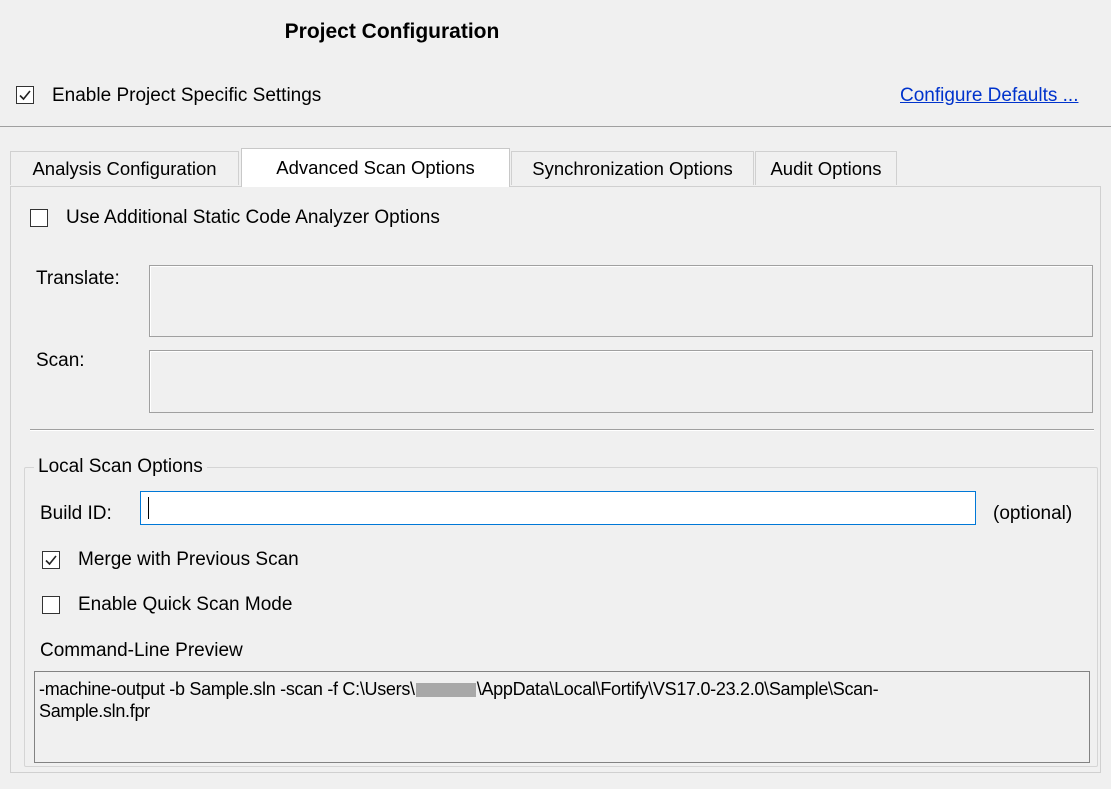 This screenshot has height=789, width=1111. I want to click on scan-label: Scan:, so click(60, 360).